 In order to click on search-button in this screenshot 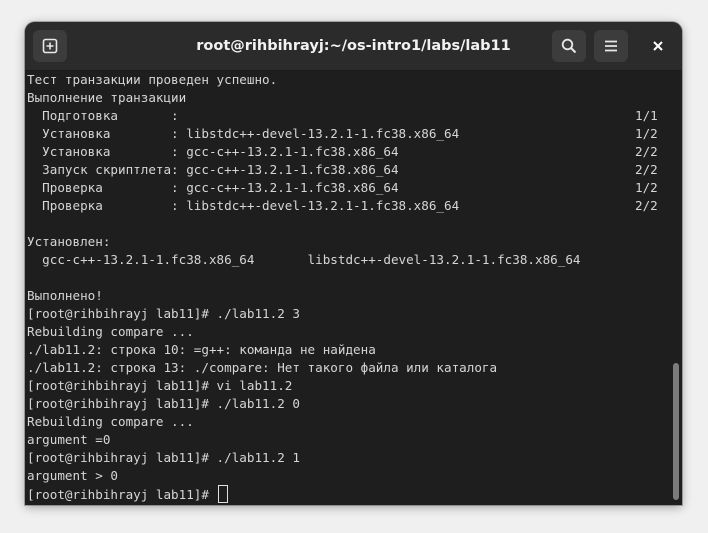, I will do `click(569, 46)`.